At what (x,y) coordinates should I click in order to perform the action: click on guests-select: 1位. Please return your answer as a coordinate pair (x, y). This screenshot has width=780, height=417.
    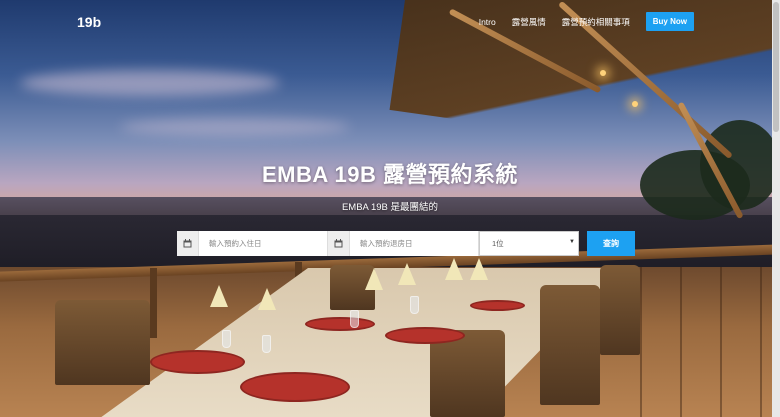
    Looking at the image, I should click on (529, 243).